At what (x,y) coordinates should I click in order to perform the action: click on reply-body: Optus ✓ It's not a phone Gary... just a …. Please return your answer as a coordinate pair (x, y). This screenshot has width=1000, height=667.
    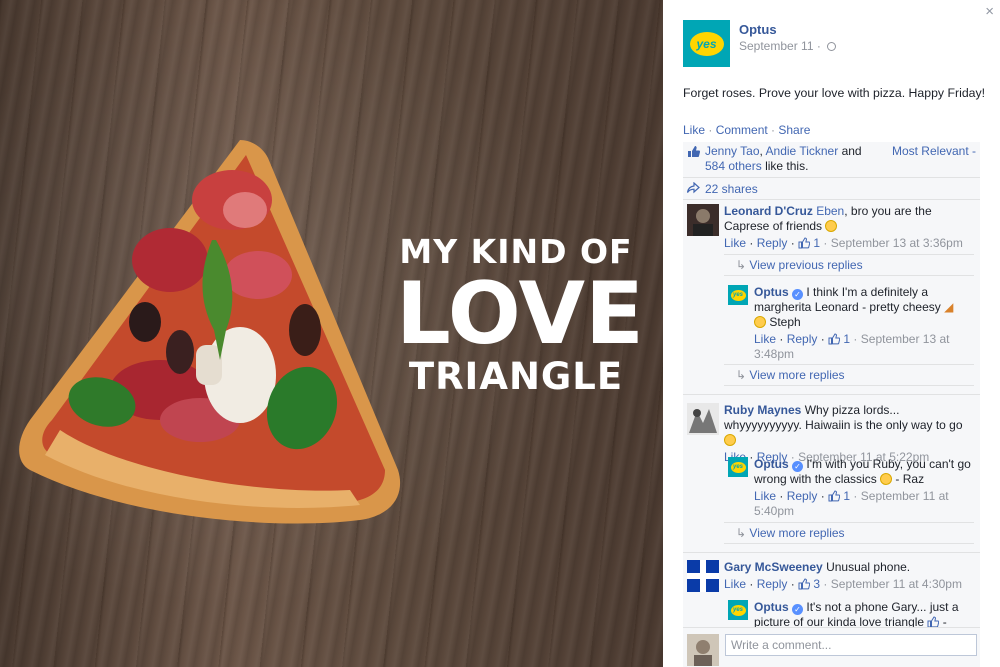
    Looking at the image, I should click on (863, 615).